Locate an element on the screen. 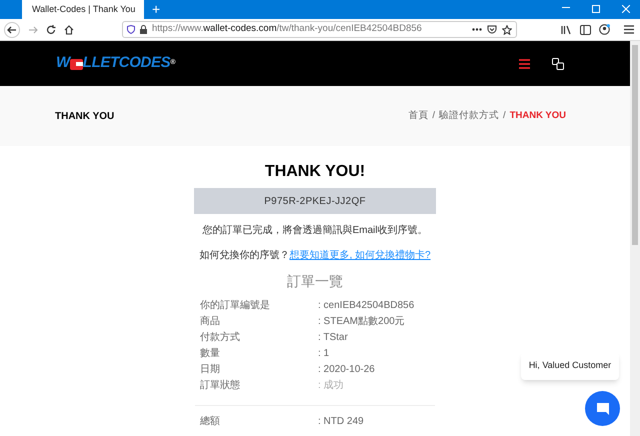 The width and height of the screenshot is (640, 436). star-icon is located at coordinates (507, 29).